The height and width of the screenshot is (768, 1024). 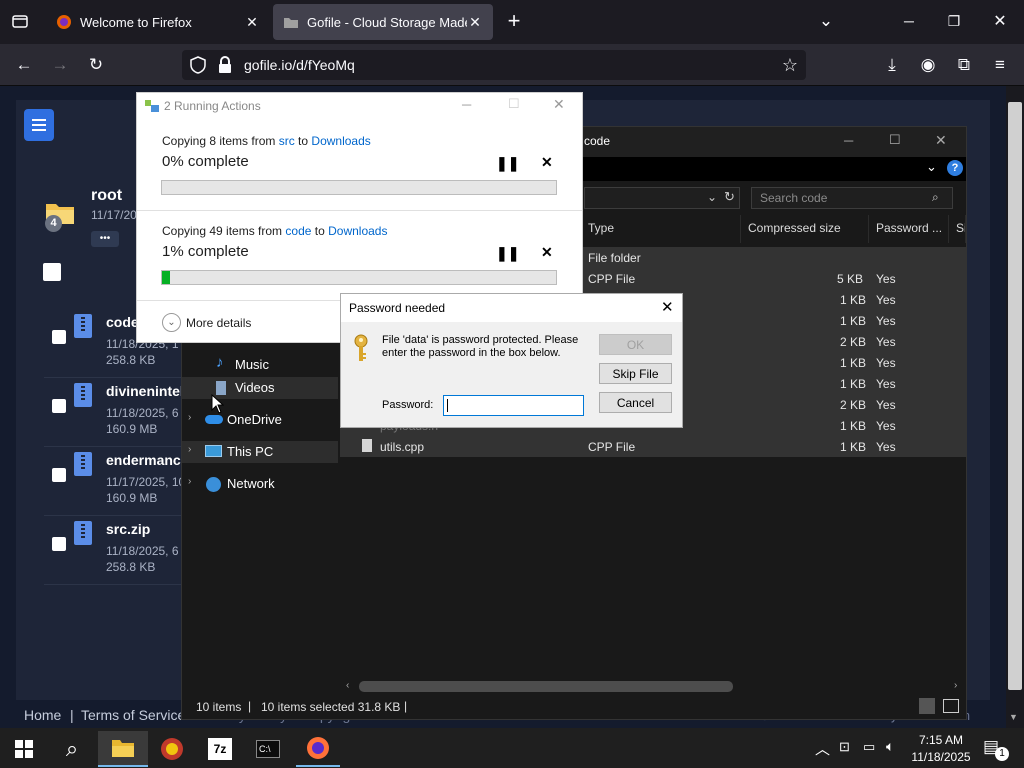 What do you see at coordinates (635, 373) in the screenshot?
I see `skip-file-button: Skip File` at bounding box center [635, 373].